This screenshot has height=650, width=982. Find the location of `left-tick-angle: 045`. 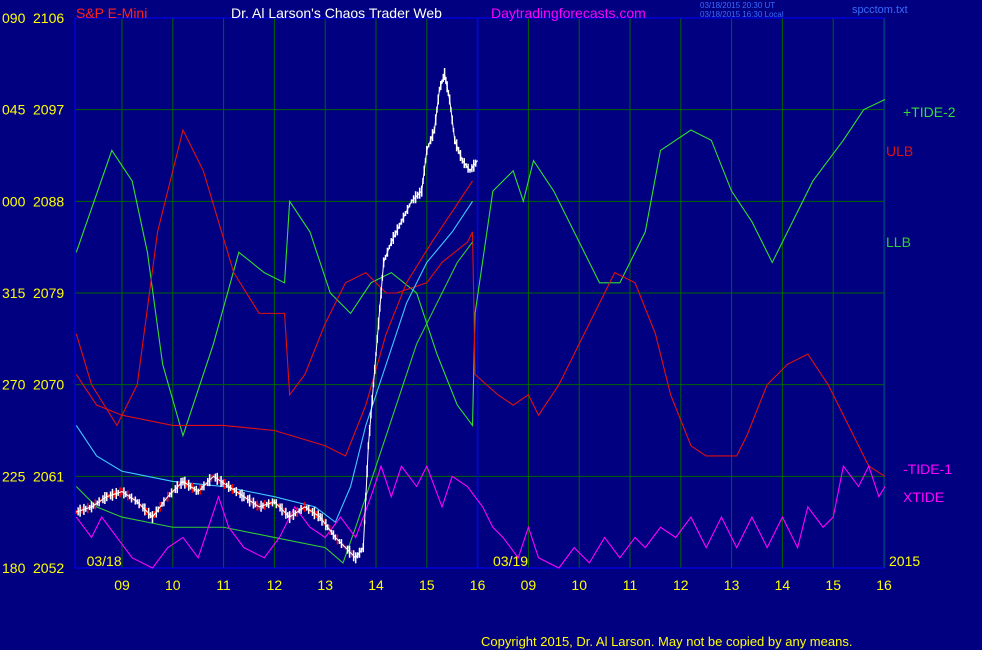

left-tick-angle: 045 is located at coordinates (14, 110).